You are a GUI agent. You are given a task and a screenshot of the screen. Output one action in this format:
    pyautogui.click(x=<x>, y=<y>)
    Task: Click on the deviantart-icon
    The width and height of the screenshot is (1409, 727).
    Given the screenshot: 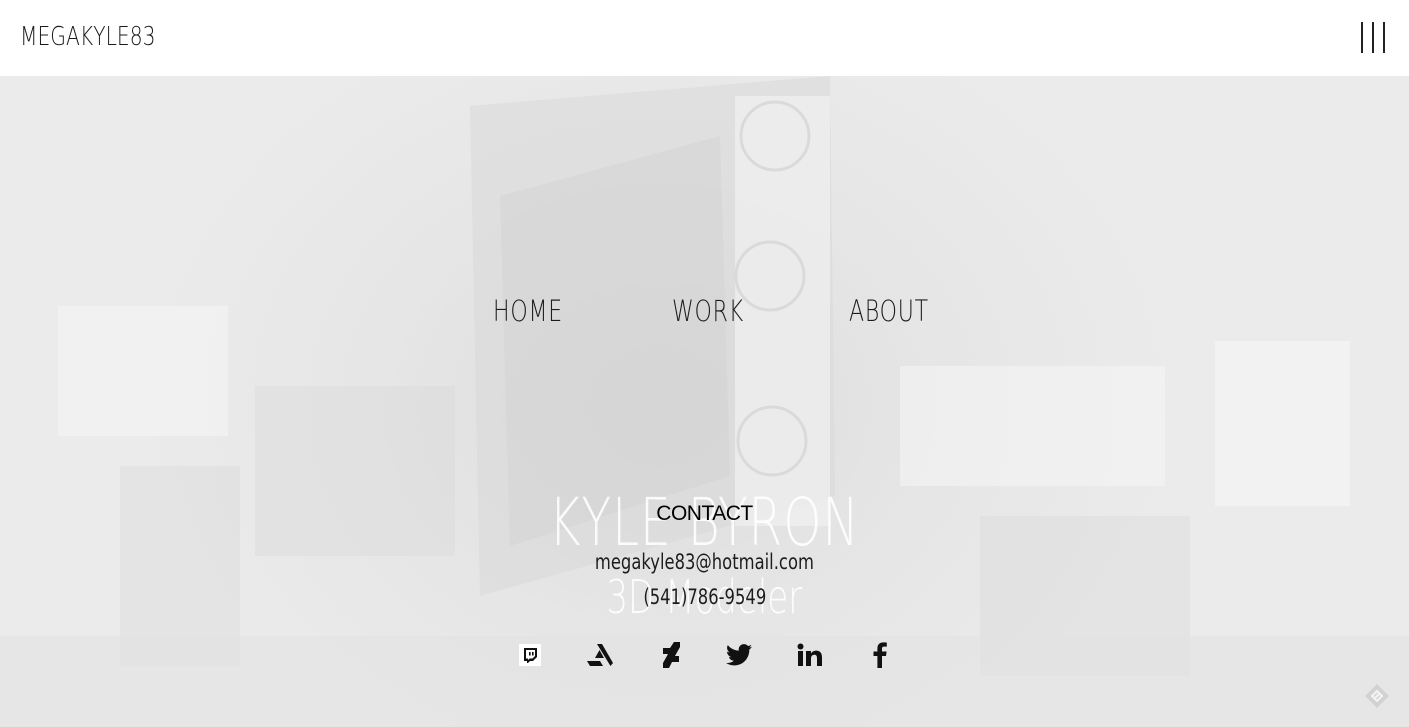 What is the action you would take?
    pyautogui.click(x=671, y=655)
    